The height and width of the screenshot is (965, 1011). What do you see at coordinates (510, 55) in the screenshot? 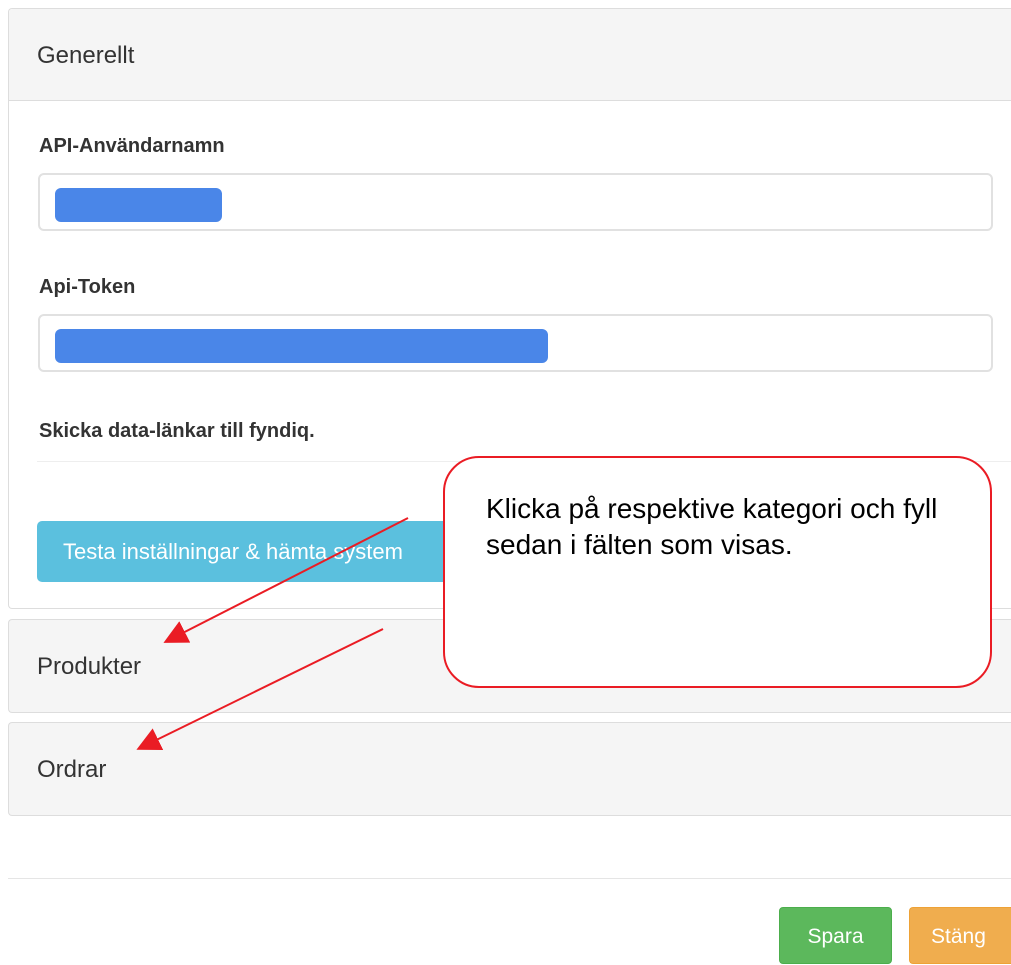
I see `general-panel-heading: Generellt` at bounding box center [510, 55].